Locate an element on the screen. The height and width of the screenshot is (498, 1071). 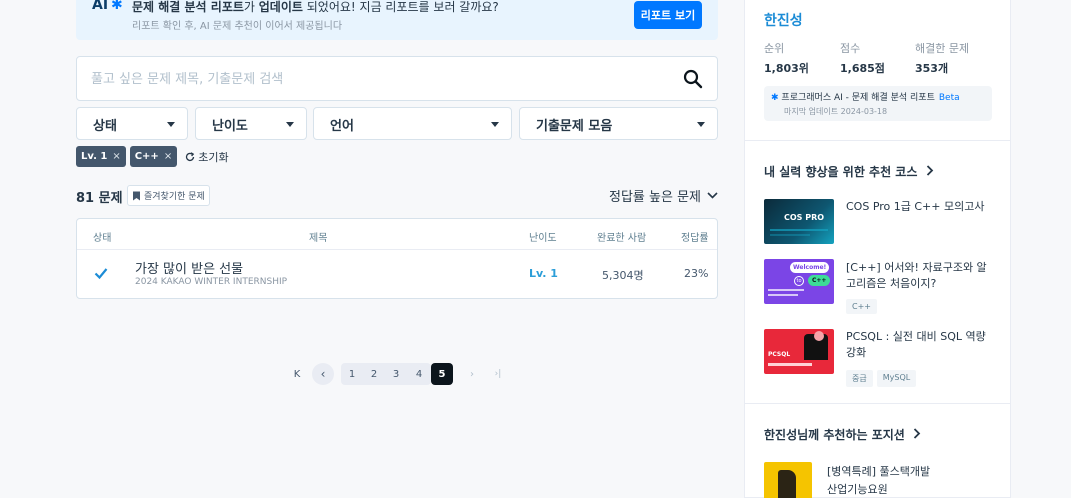
problem-solved-count: 5,304명 is located at coordinates (623, 275).